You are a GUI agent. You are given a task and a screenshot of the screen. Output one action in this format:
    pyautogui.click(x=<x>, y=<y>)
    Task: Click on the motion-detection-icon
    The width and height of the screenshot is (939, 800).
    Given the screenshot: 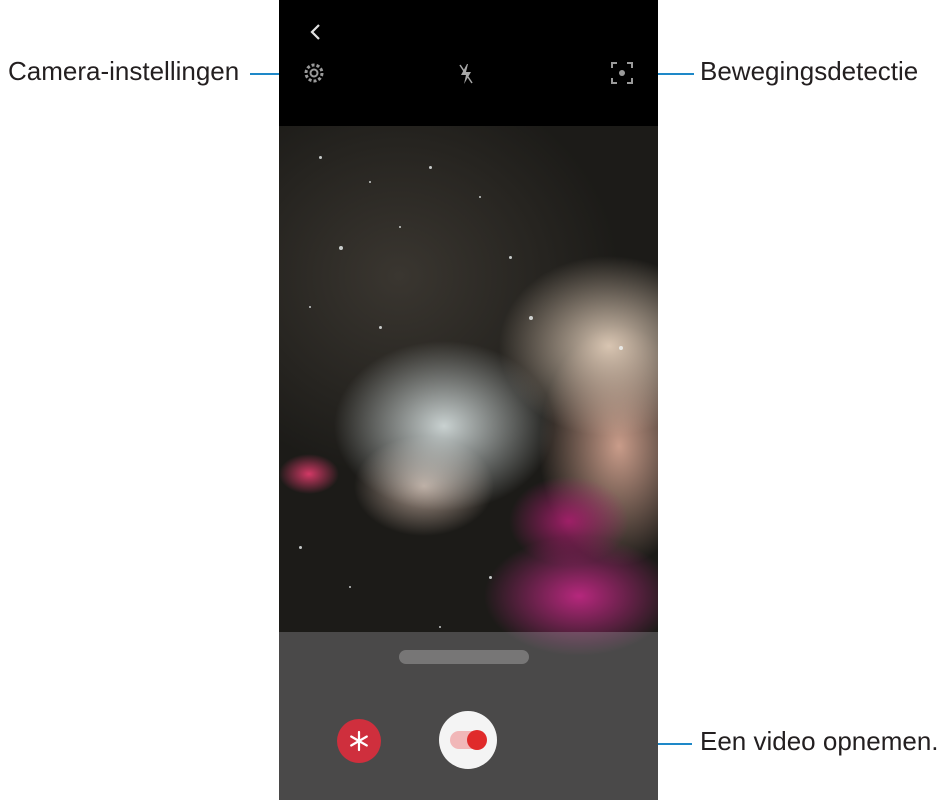 What is the action you would take?
    pyautogui.click(x=622, y=73)
    